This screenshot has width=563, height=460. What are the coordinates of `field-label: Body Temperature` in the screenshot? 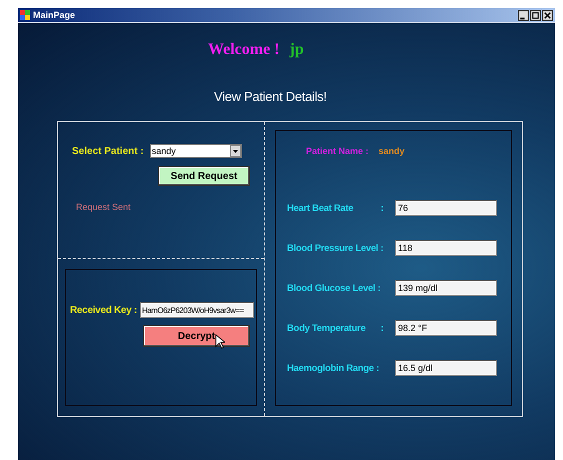 It's located at (326, 328).